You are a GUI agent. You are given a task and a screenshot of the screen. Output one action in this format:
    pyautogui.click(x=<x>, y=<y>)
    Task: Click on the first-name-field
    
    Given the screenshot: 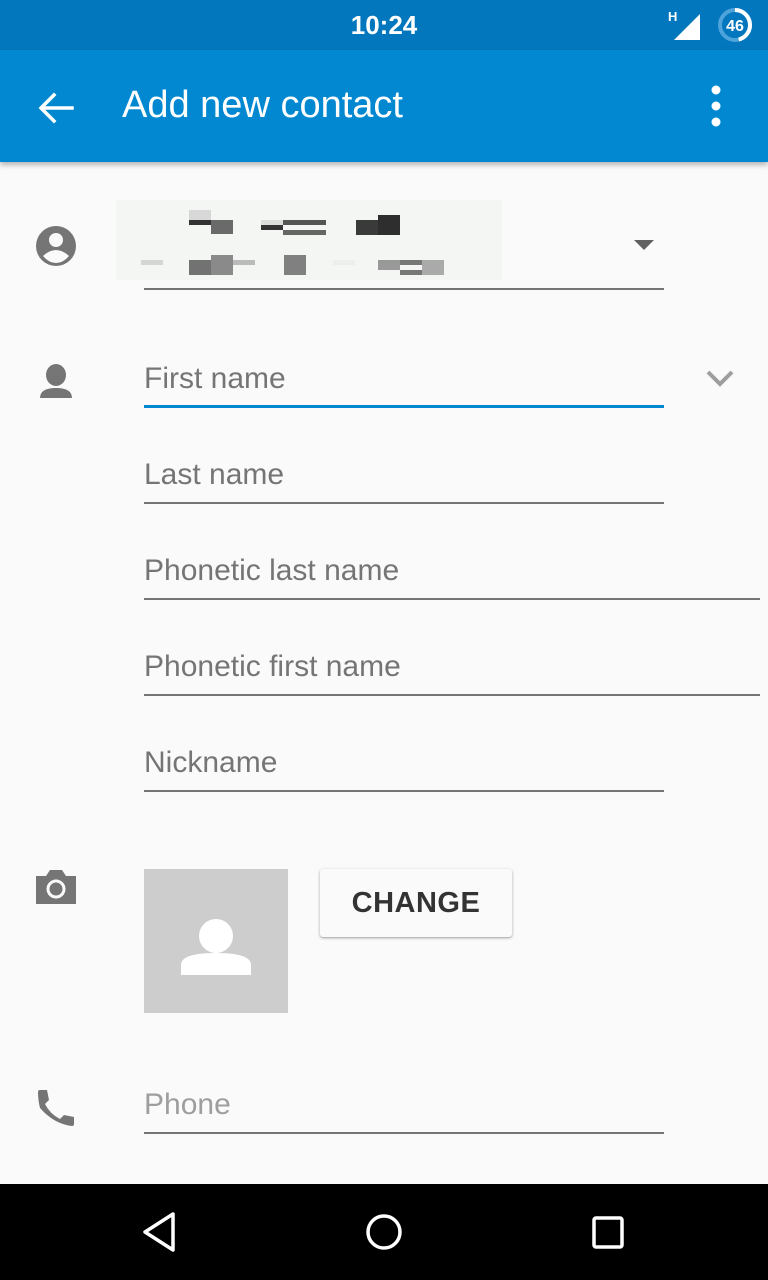 What is the action you would take?
    pyautogui.click(x=404, y=378)
    